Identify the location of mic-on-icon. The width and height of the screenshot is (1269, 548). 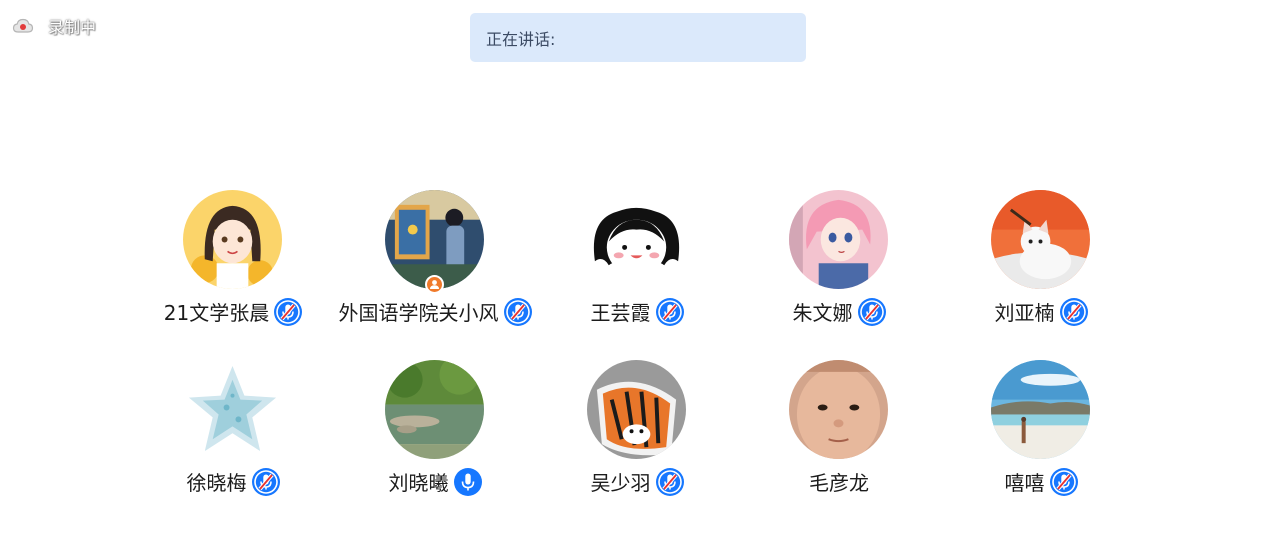
(467, 481).